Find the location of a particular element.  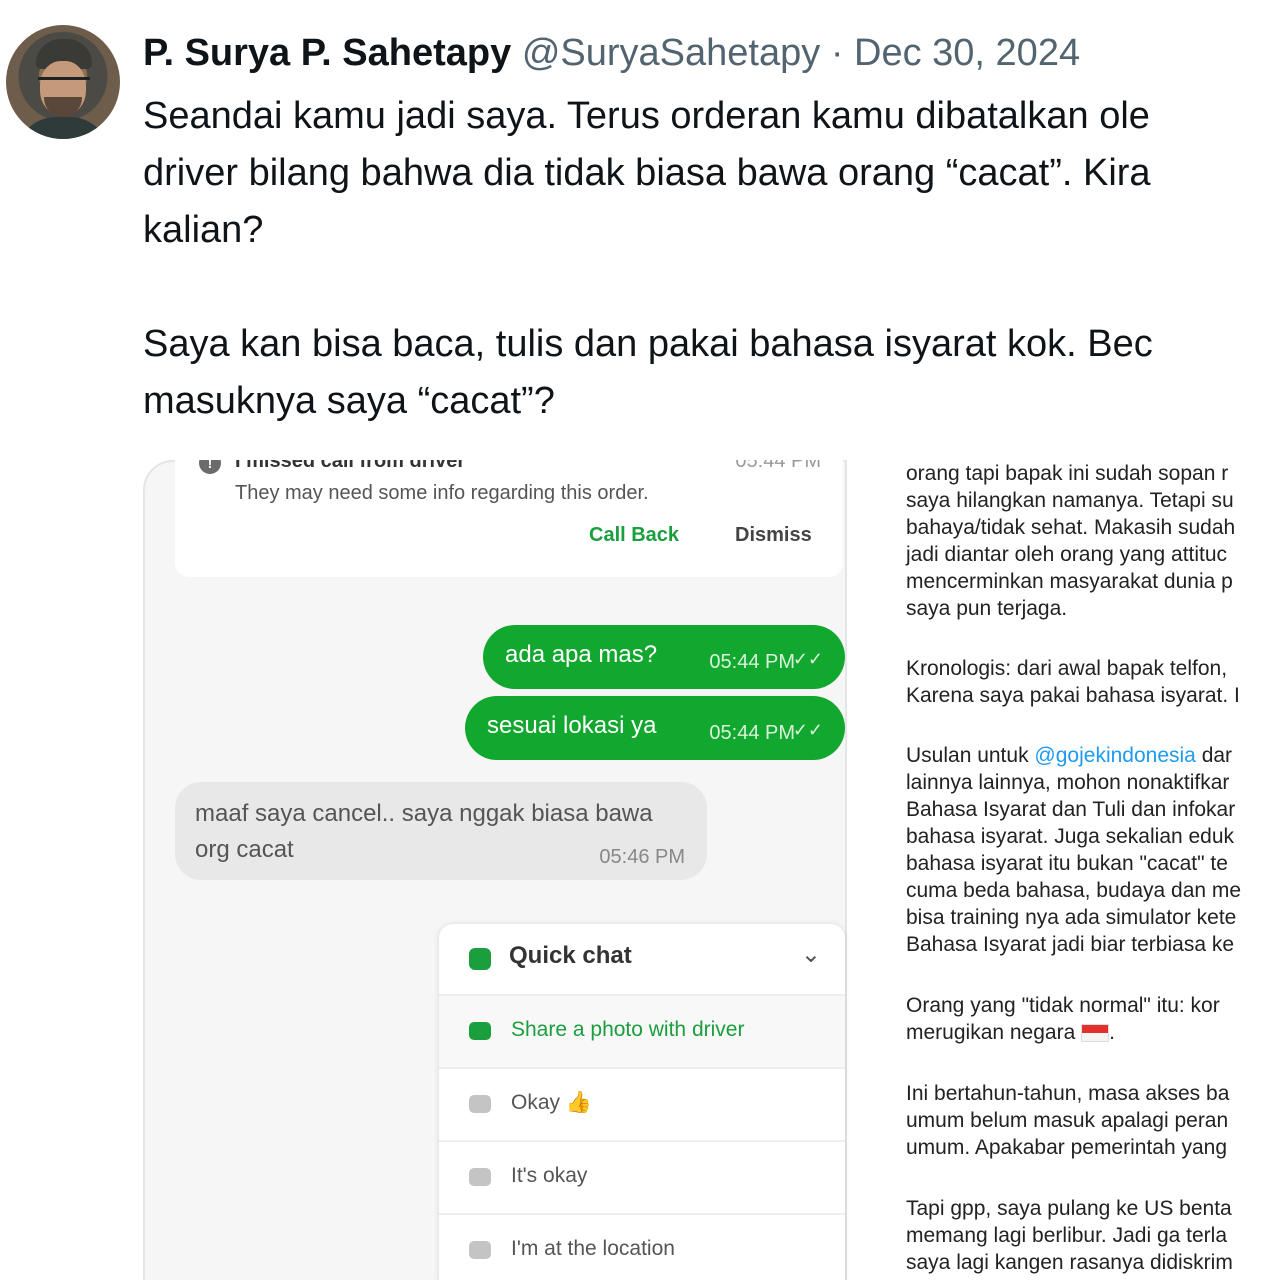

note-line: memang lagi berlibur. Jadi ga terla is located at coordinates (1067, 1235).